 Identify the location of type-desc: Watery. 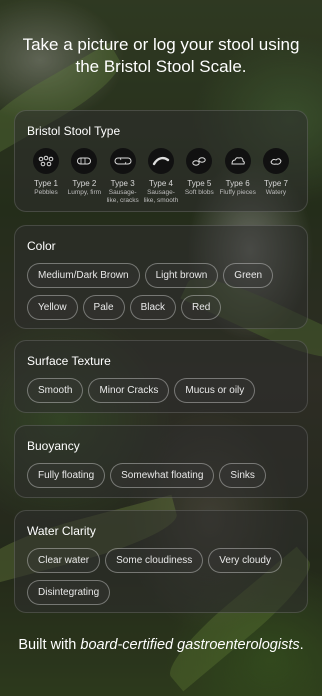
(276, 192).